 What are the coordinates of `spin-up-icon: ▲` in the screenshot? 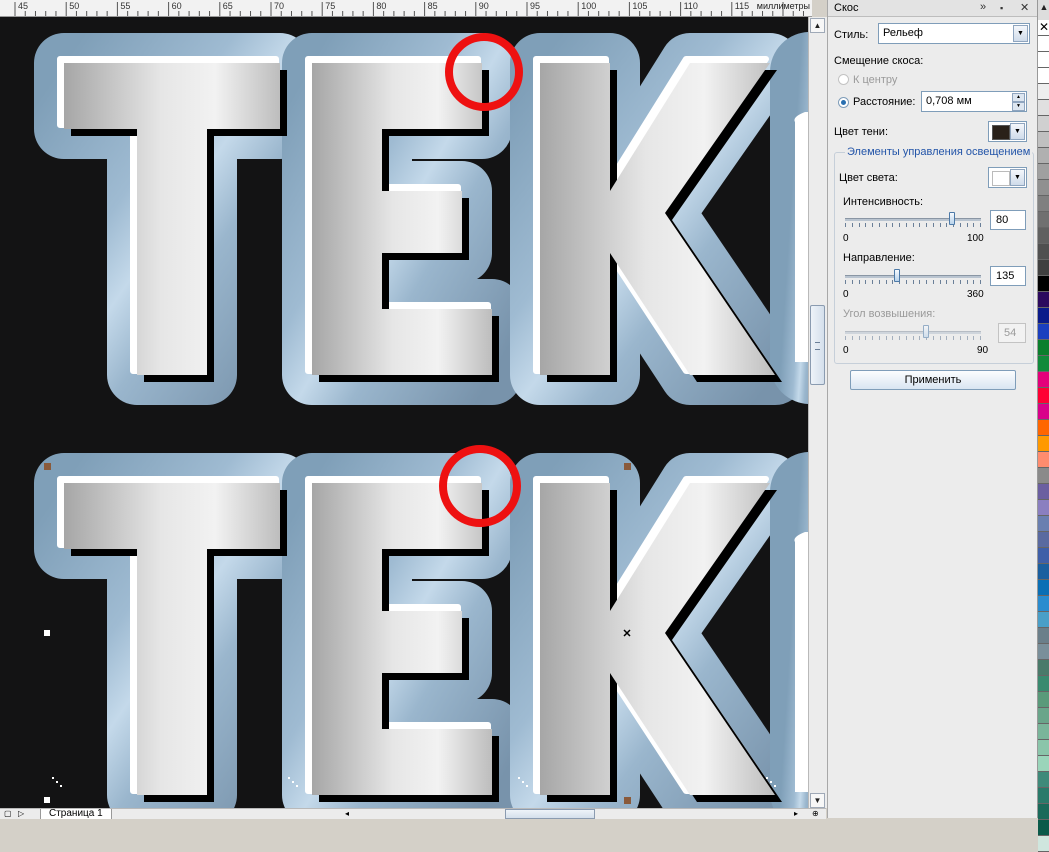 It's located at (1018, 97).